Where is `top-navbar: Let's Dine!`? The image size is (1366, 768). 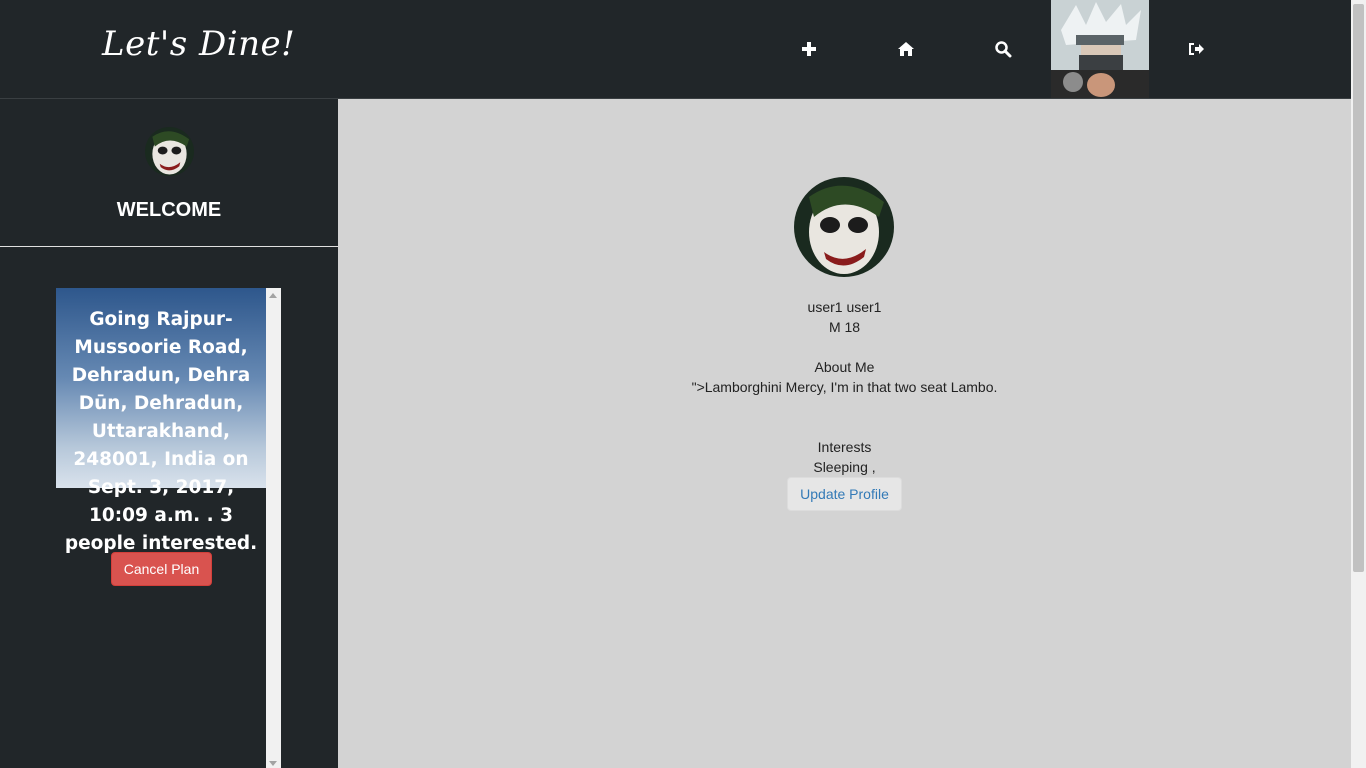 top-navbar: Let's Dine! is located at coordinates (675, 49).